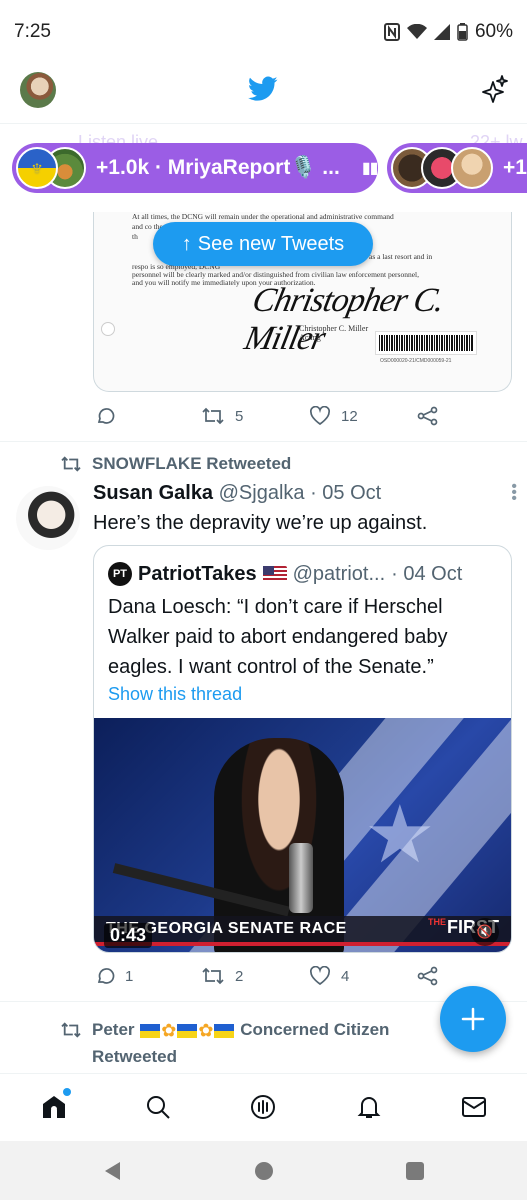 The image size is (527, 1200). What do you see at coordinates (271, 243) in the screenshot?
I see `see-new-tweets-label: See new Tweets` at bounding box center [271, 243].